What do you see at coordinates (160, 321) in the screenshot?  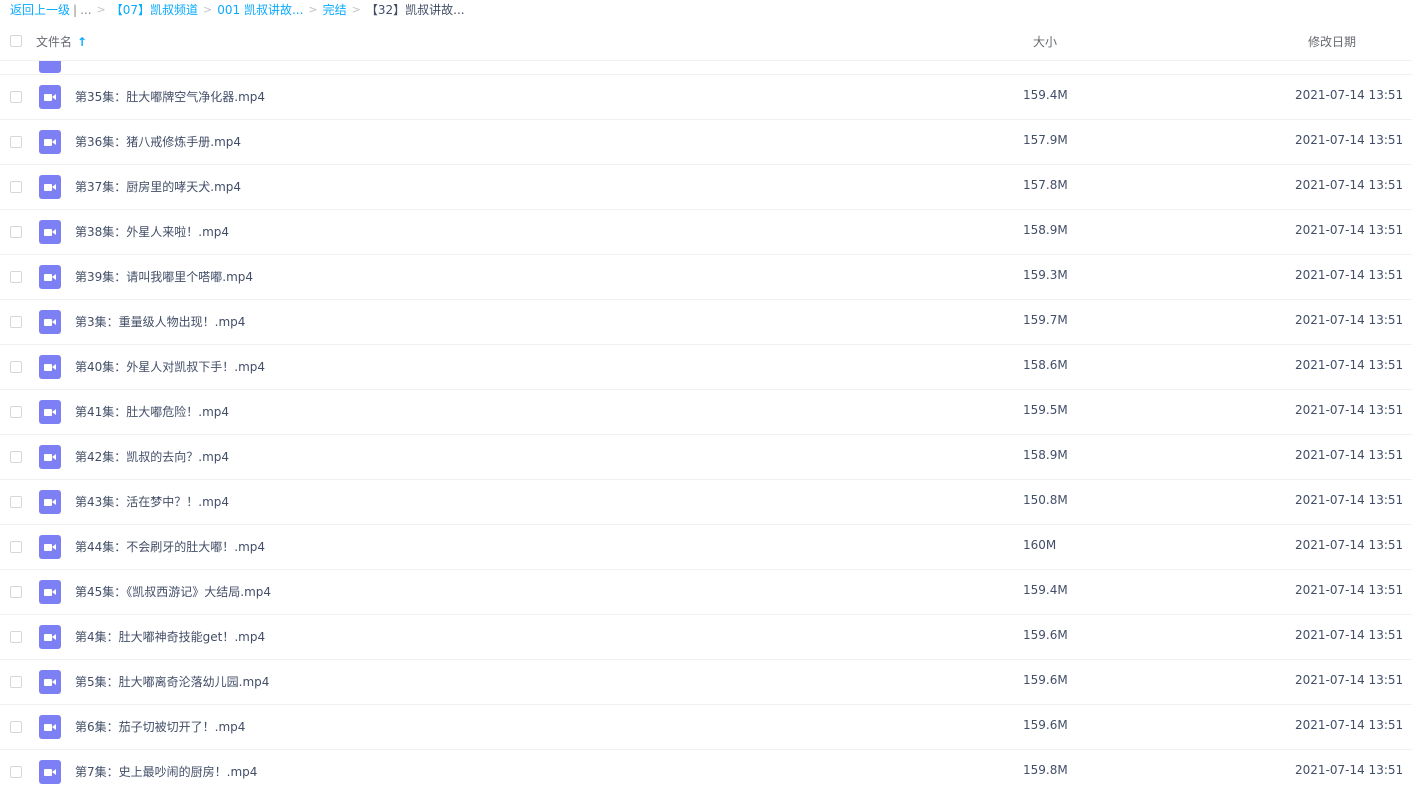 I see `file-name: 第3集：重量级人物出现！.mp4` at bounding box center [160, 321].